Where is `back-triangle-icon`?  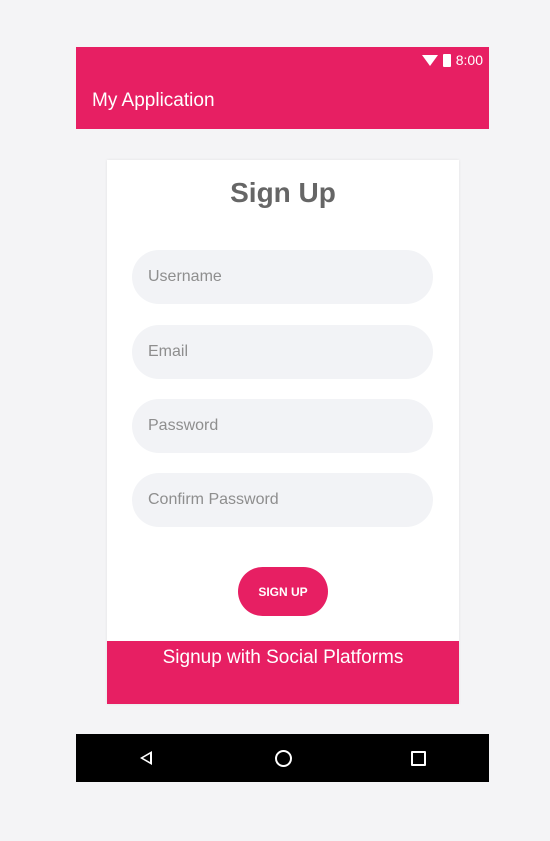
back-triangle-icon is located at coordinates (146, 758).